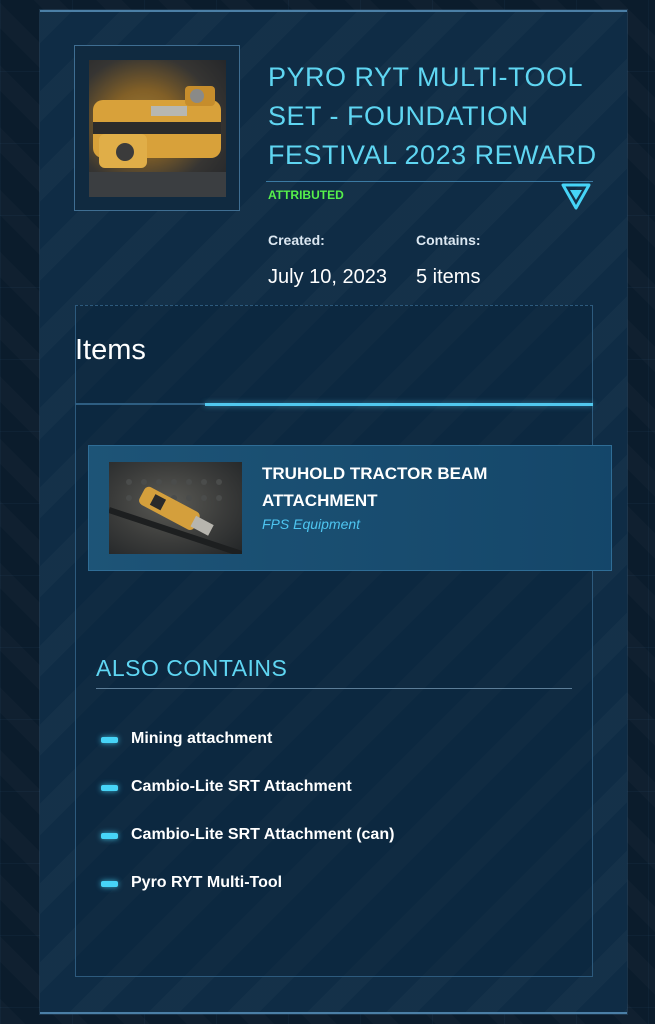 This screenshot has width=655, height=1024. I want to click on tractor-beam-attachment-image, so click(175, 508).